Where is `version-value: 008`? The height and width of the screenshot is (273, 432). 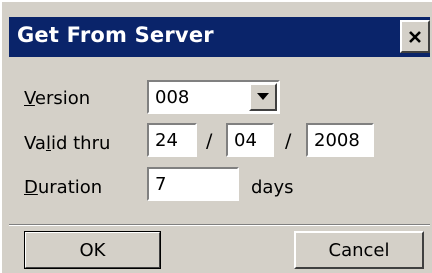 version-value: 008 is located at coordinates (172, 97).